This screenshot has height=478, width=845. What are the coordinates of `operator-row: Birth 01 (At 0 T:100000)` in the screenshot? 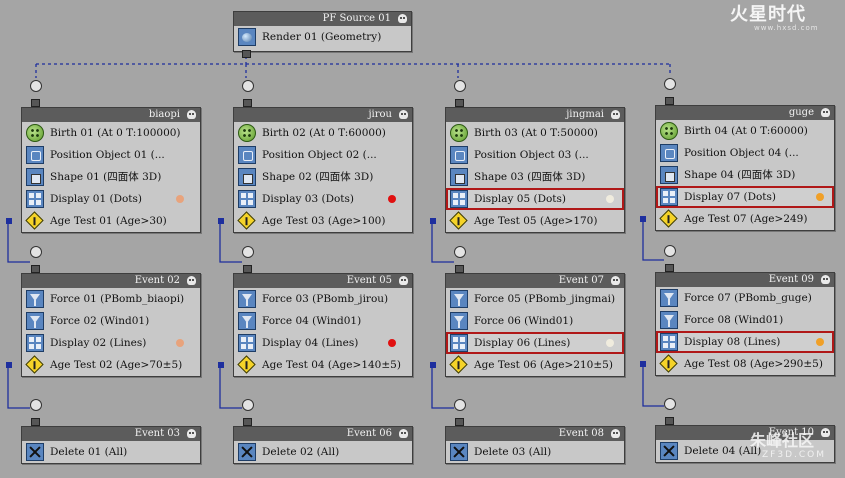 It's located at (111, 133).